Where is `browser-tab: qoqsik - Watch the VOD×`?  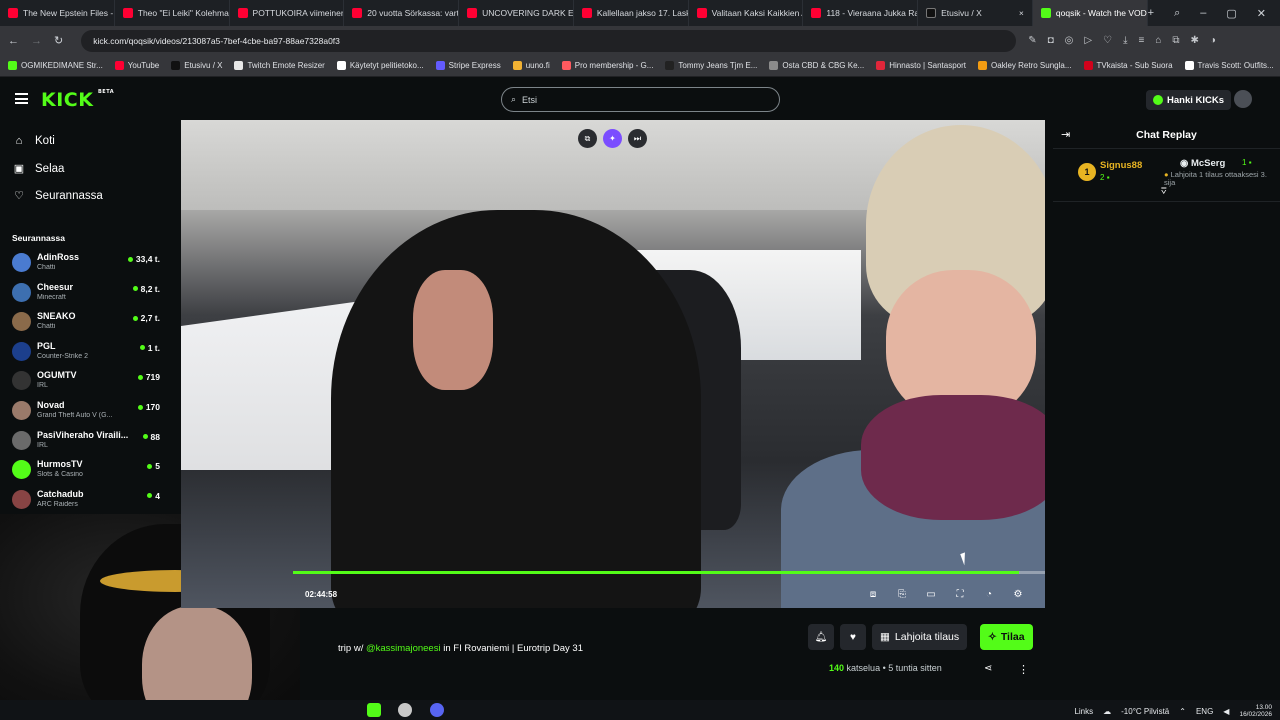 browser-tab: qoqsik - Watch the VOD× is located at coordinates (1090, 13).